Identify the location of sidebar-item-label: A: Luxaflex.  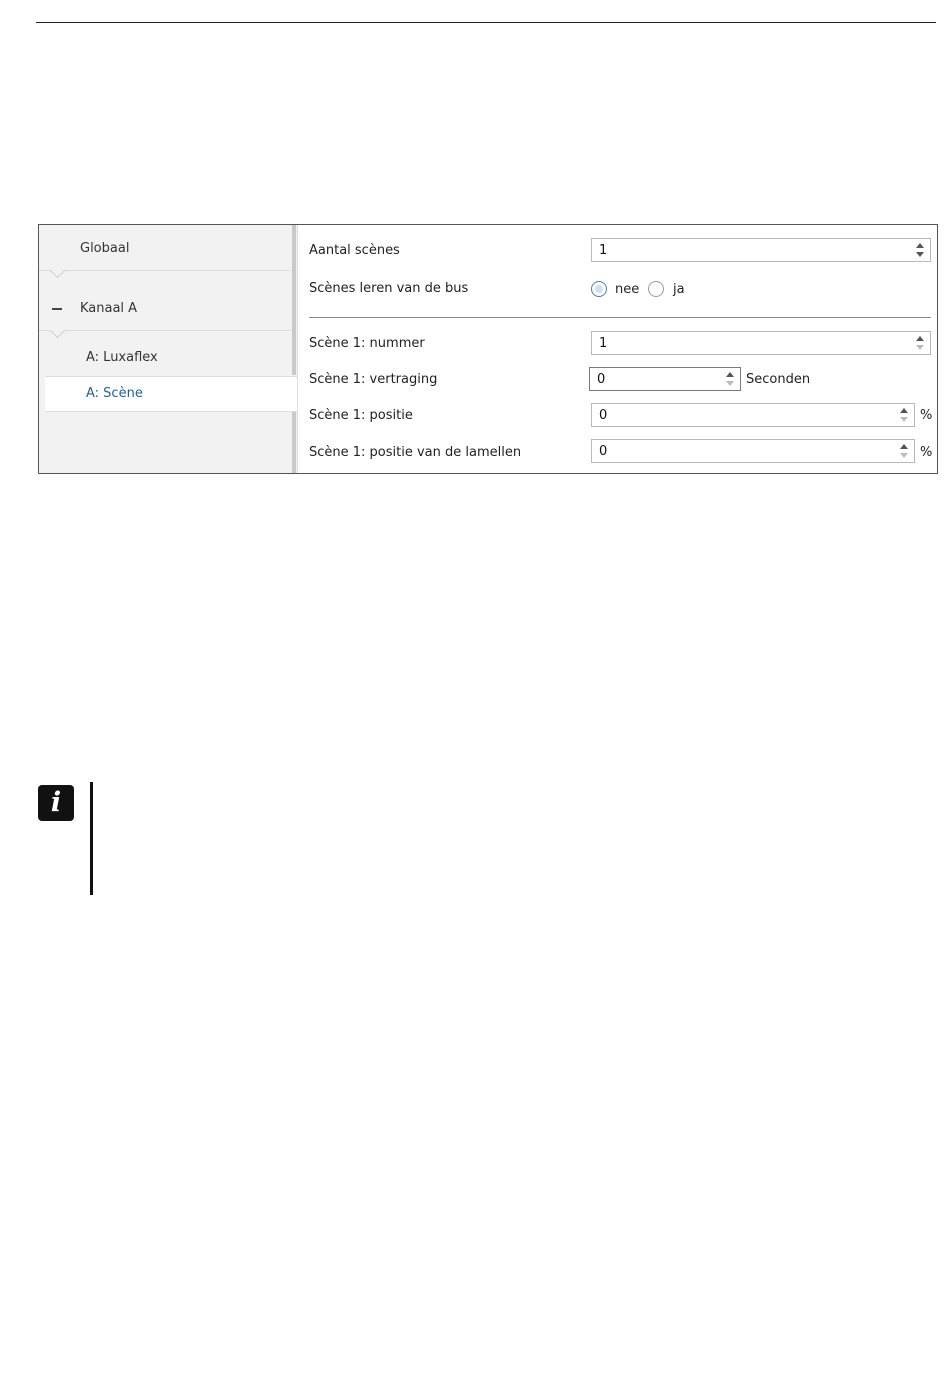
(122, 357).